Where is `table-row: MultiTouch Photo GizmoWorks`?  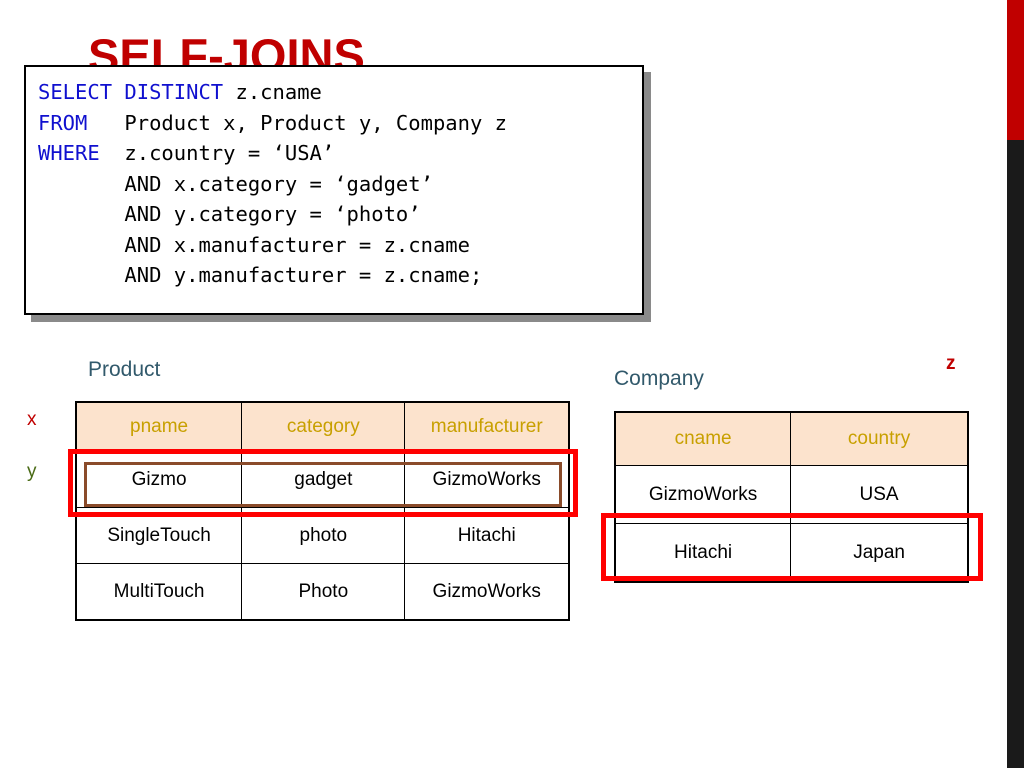 table-row: MultiTouch Photo GizmoWorks is located at coordinates (322, 592).